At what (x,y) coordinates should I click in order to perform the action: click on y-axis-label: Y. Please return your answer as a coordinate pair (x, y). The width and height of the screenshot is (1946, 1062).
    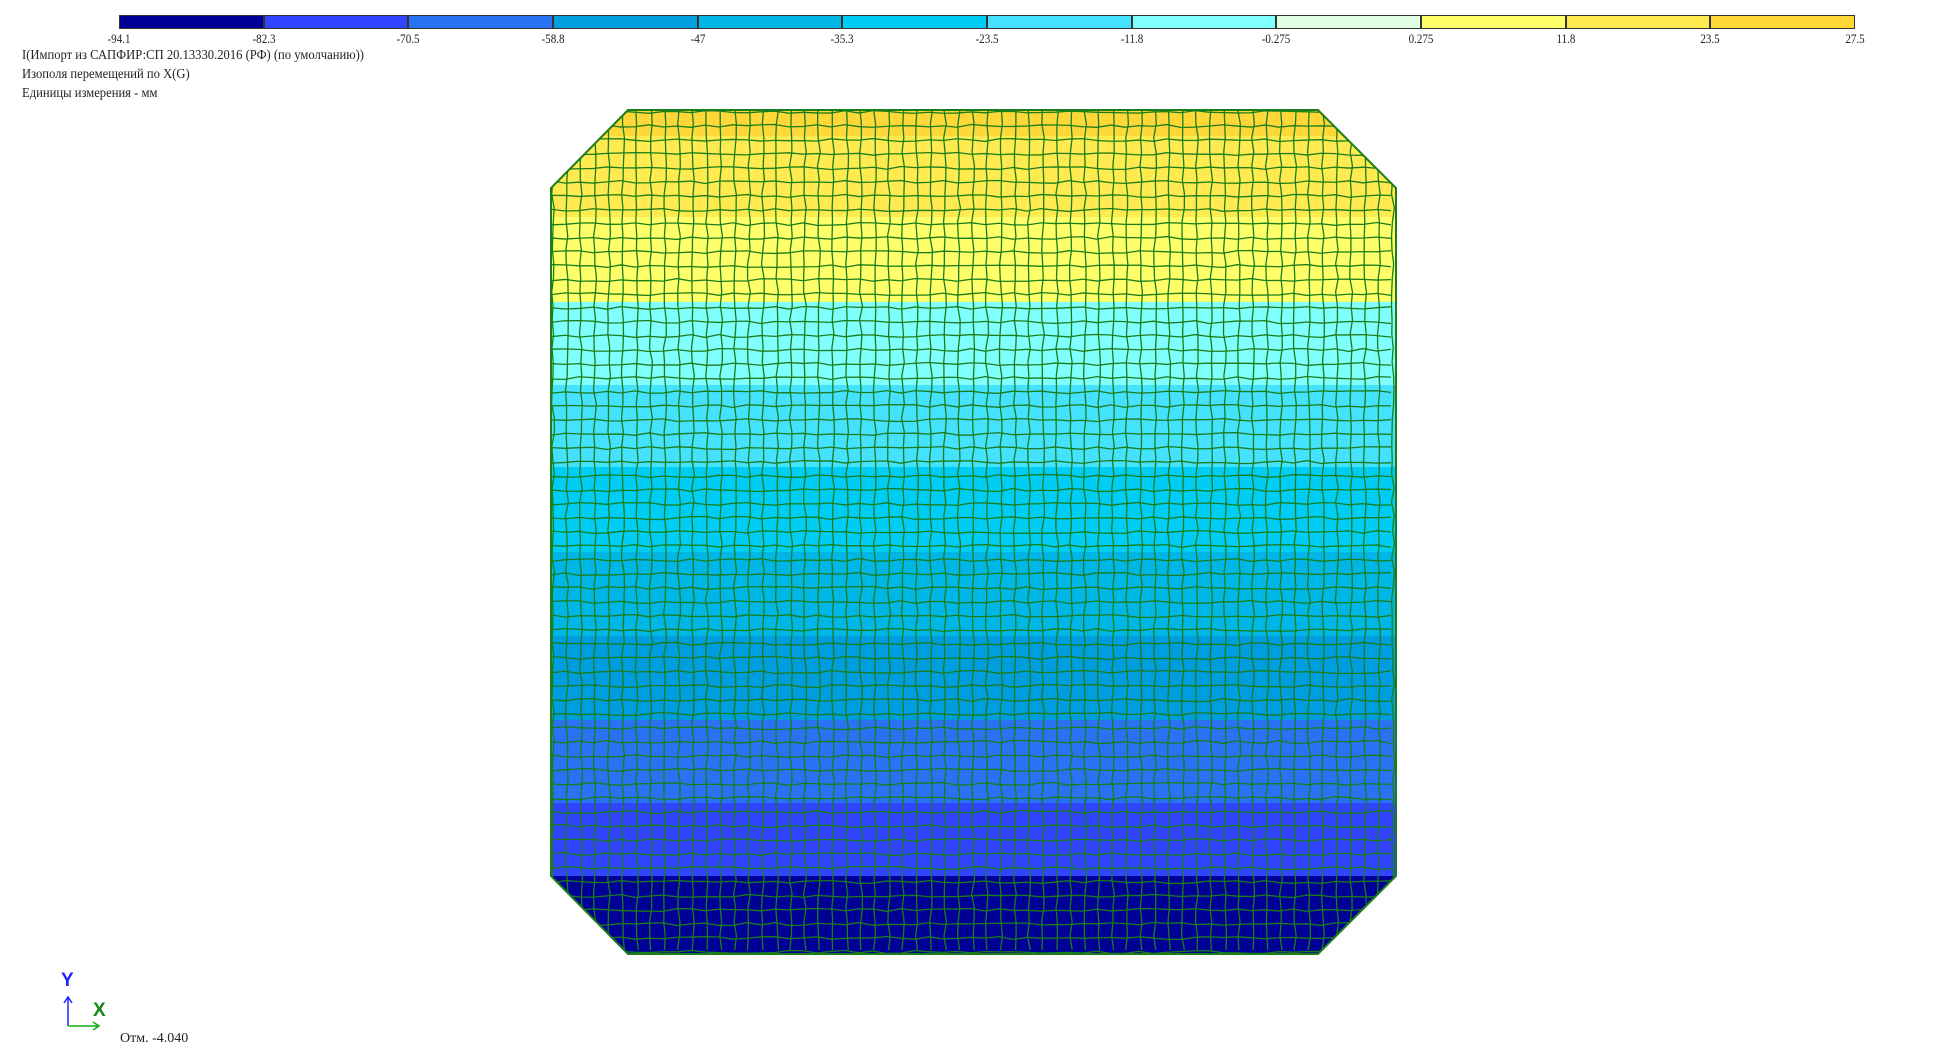
    Looking at the image, I should click on (67, 980).